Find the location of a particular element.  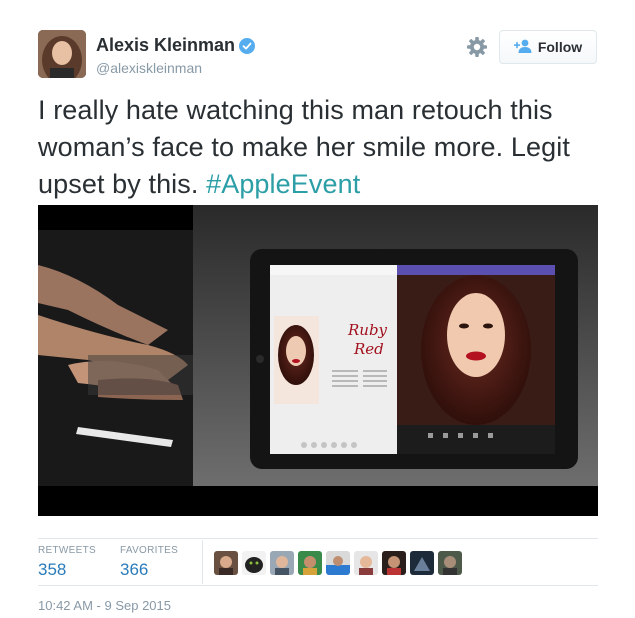

avatar is located at coordinates (62, 54).